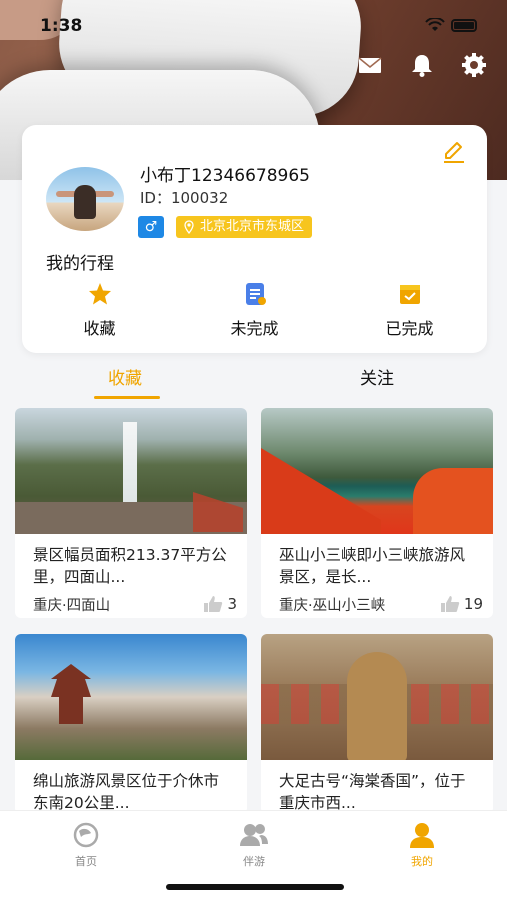  Describe the element at coordinates (252, 226) in the screenshot. I see `location-text: 北京北京市东城区` at that location.